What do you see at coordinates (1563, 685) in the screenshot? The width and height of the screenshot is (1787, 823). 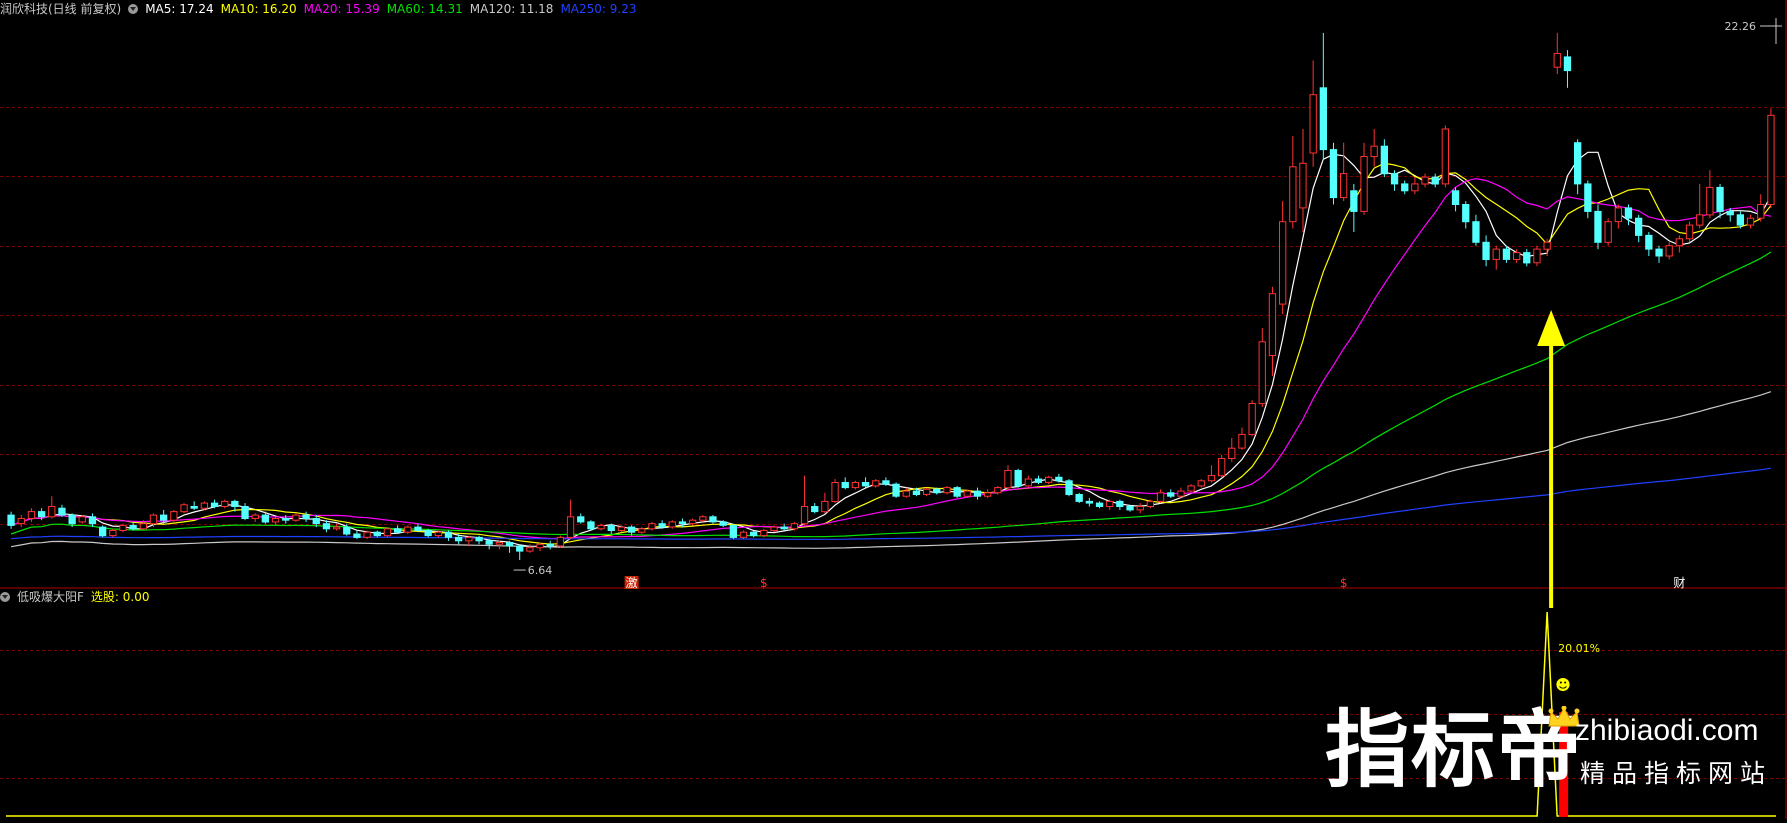 I see `signal-emoji: ☻` at bounding box center [1563, 685].